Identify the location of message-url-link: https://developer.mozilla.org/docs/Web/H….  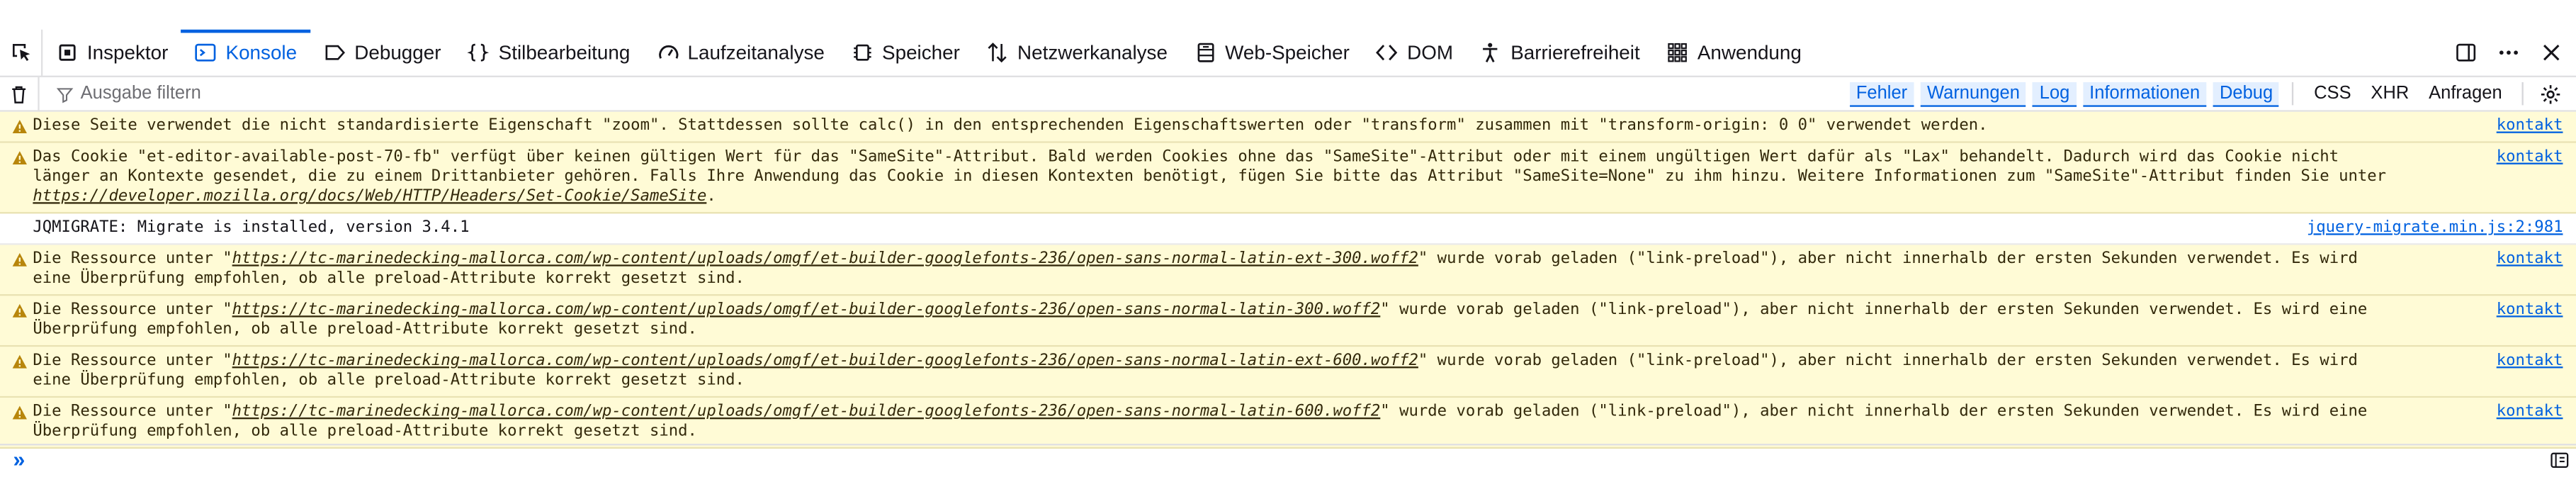
(369, 197).